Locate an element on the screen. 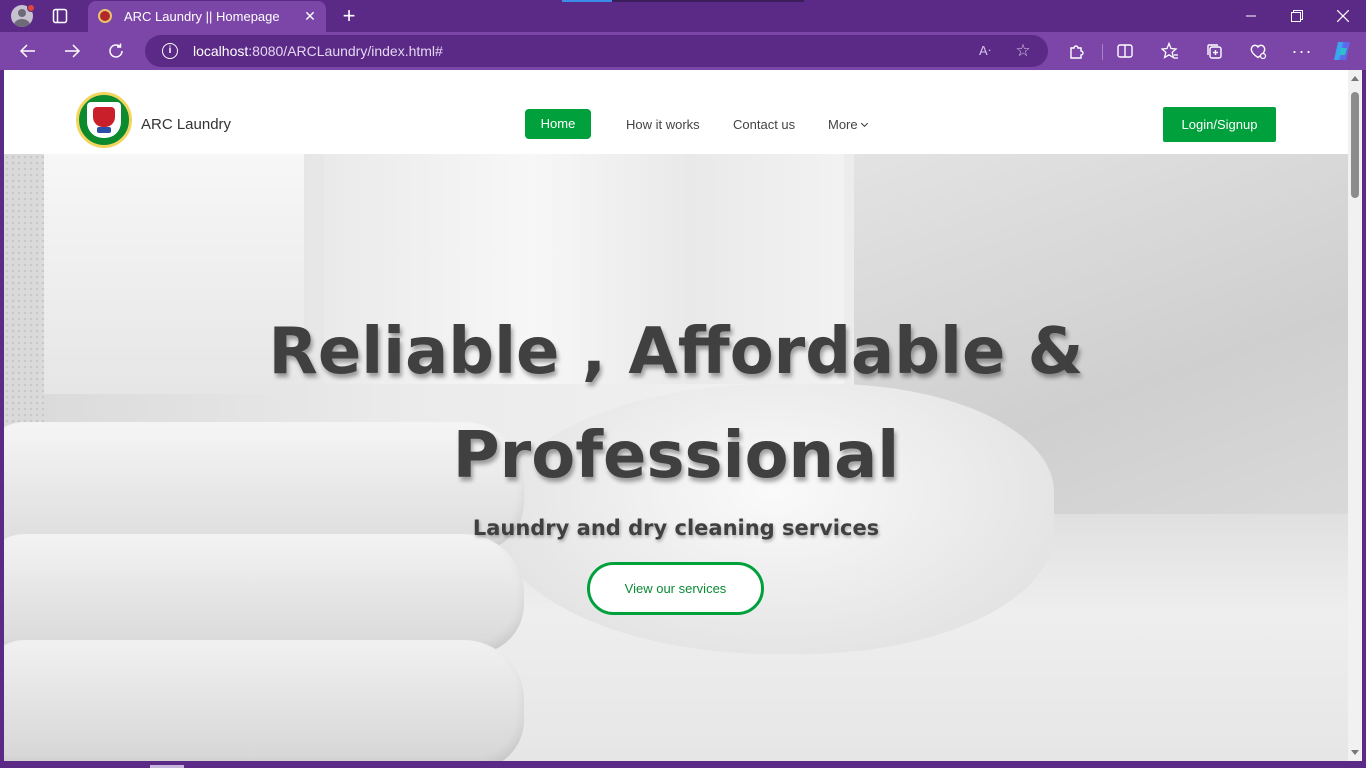 The image size is (1366, 768). split-screen-icon is located at coordinates (1125, 51).